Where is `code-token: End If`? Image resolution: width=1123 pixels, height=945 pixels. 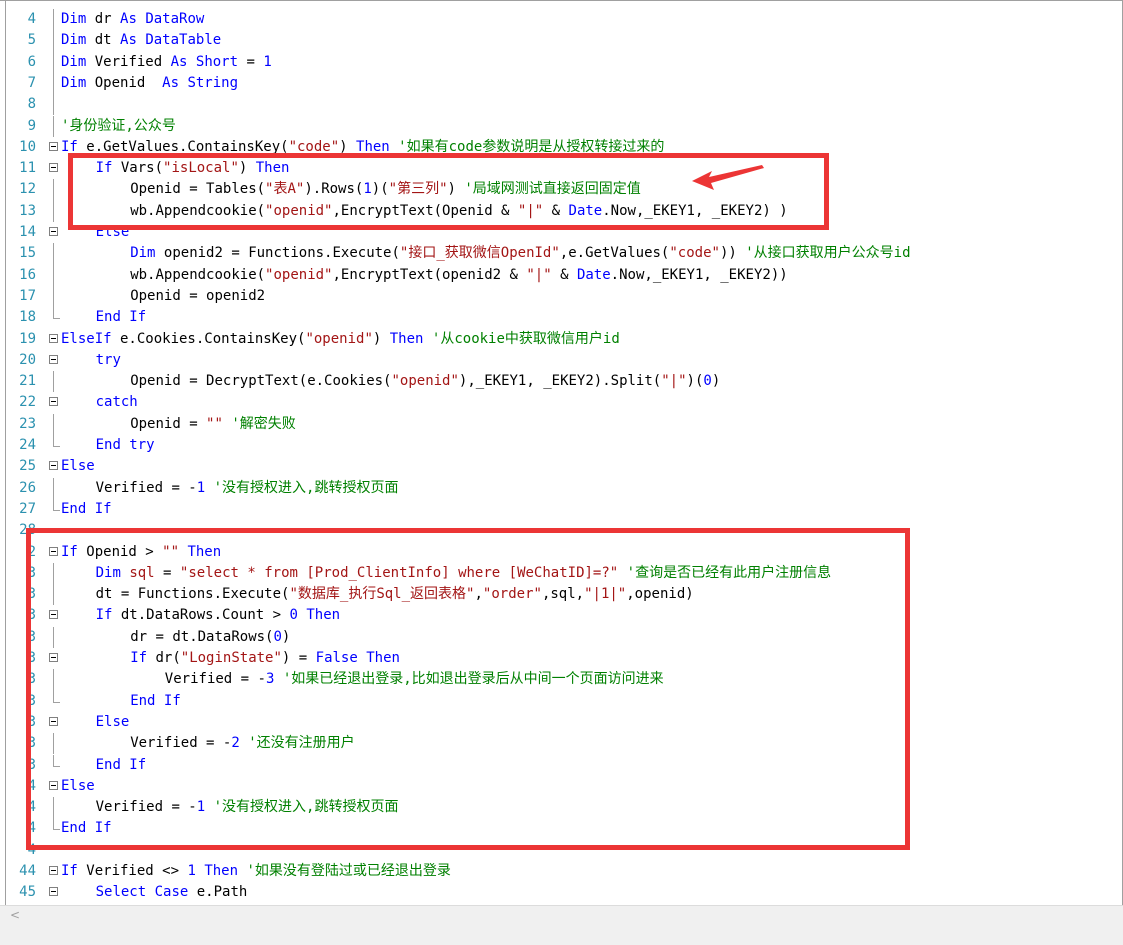 code-token: End If is located at coordinates (121, 317).